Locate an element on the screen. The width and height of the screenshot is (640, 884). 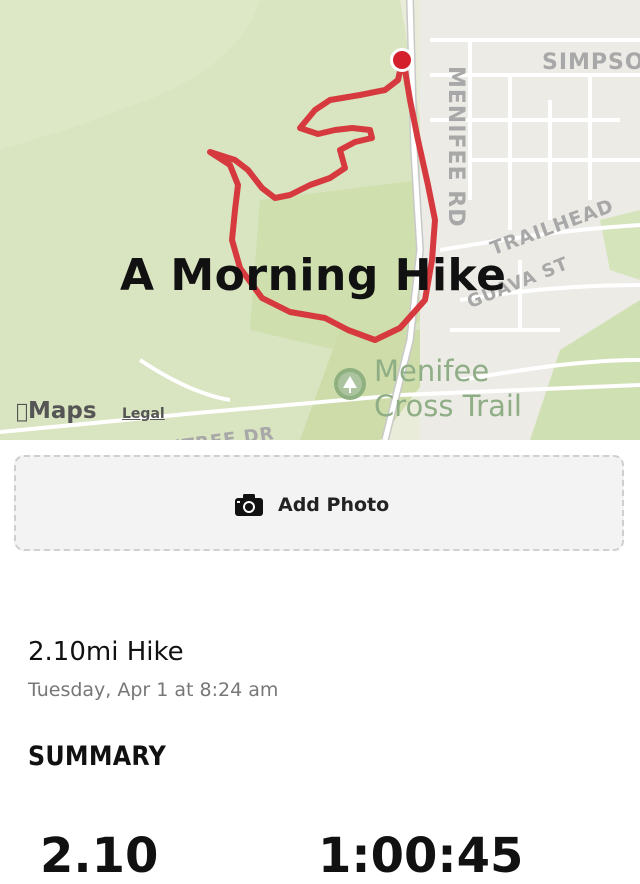
activity-date: Tuesday, Apr 1 at 8:24 am is located at coordinates (153, 690).